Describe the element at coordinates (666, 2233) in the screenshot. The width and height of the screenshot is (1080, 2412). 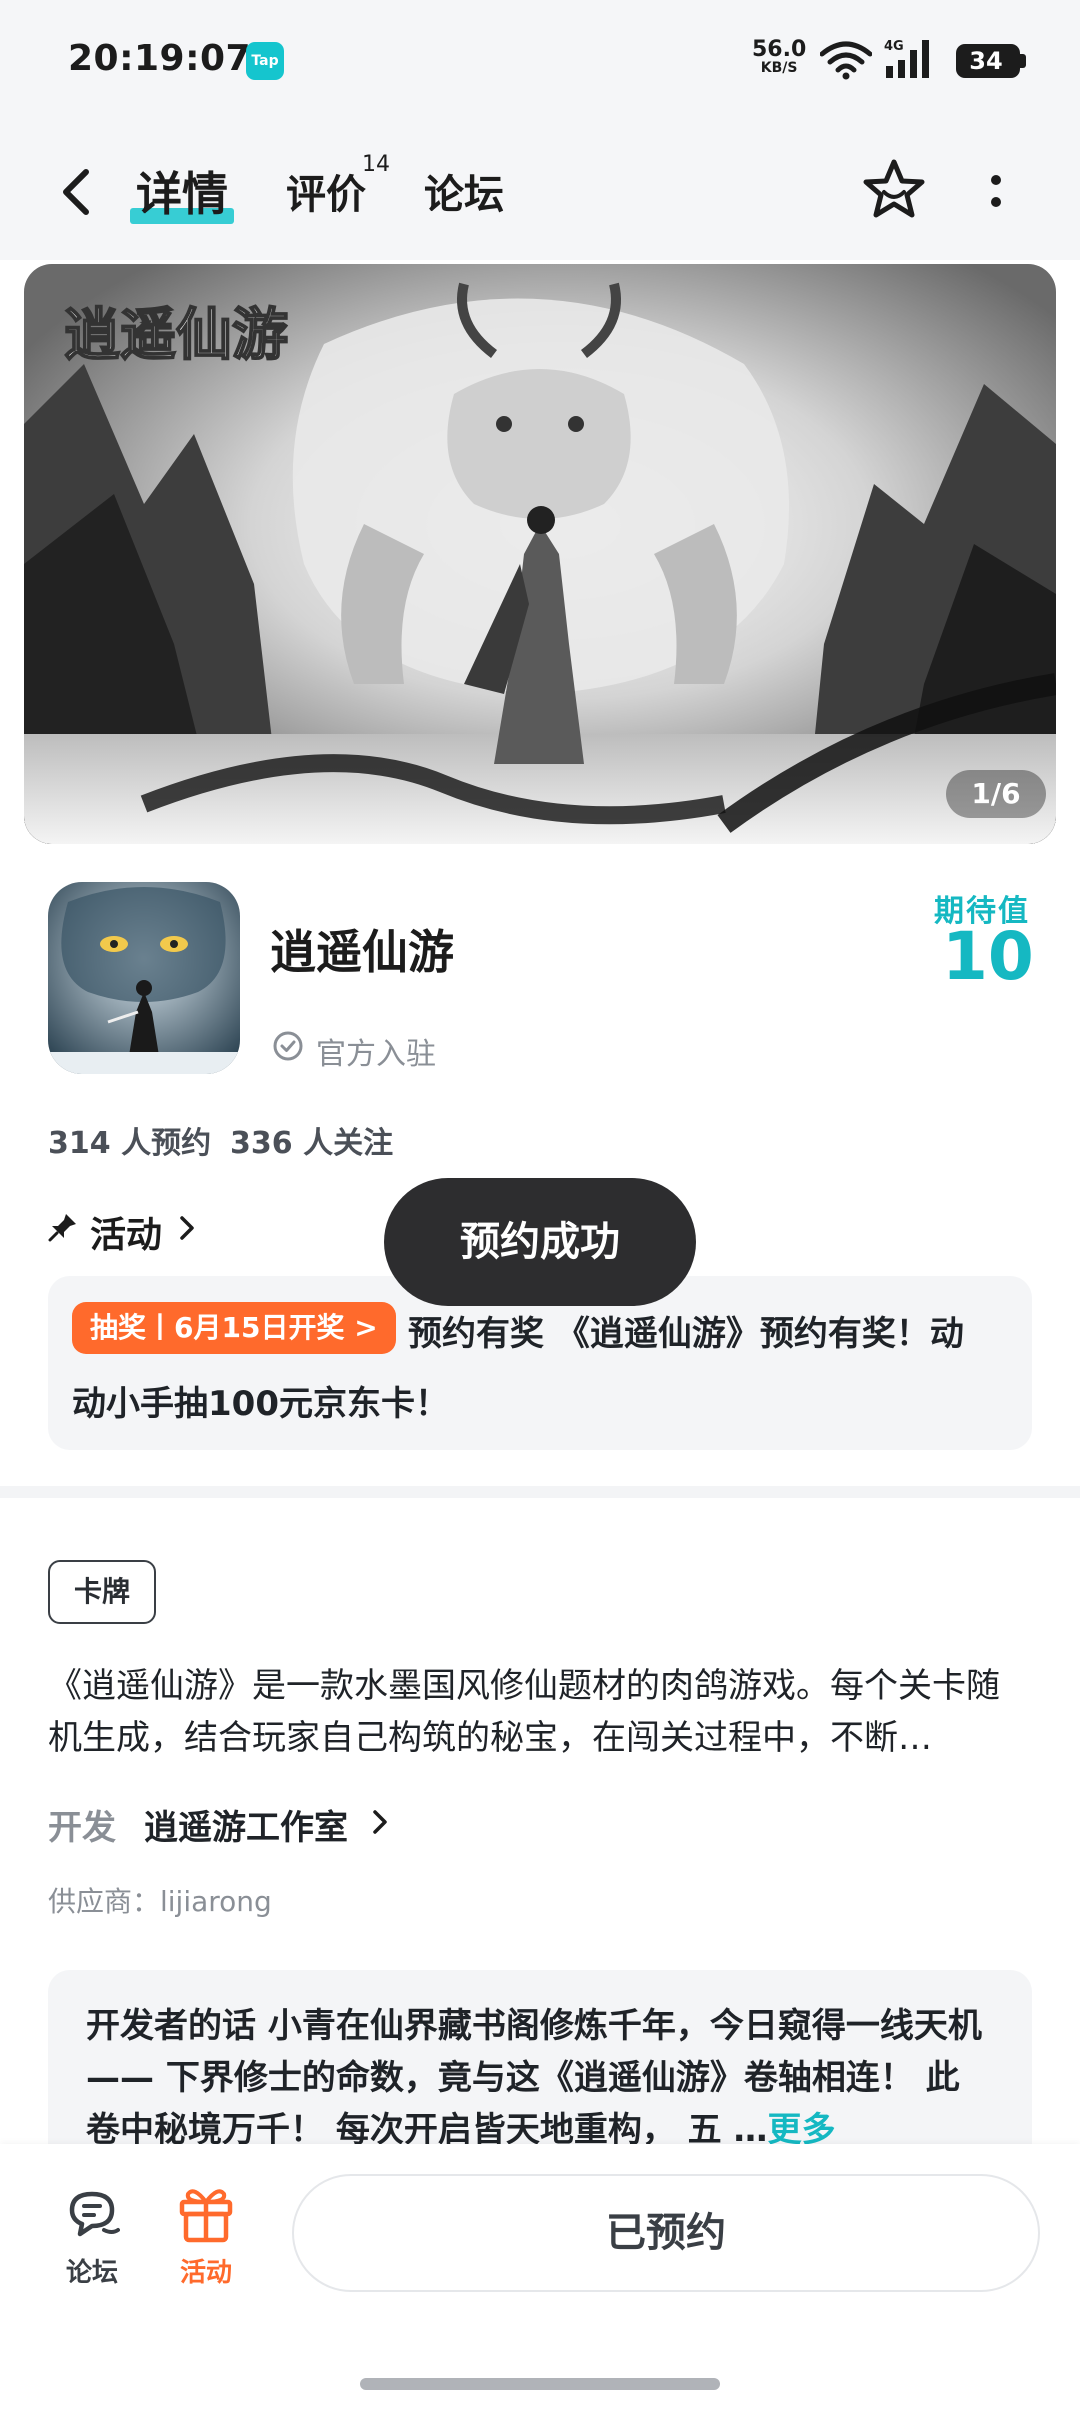
I see `reserved-button: 已预约` at that location.